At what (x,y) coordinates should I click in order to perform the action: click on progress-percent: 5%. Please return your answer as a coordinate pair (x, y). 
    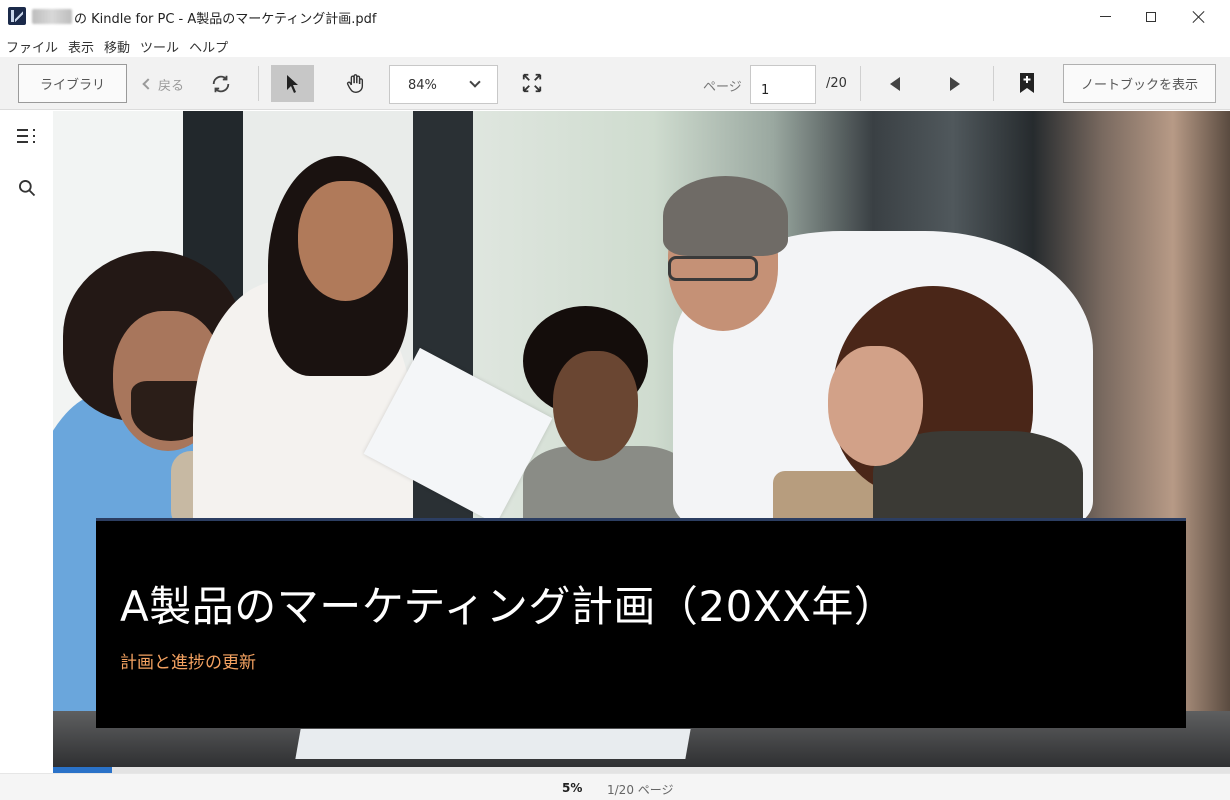
    Looking at the image, I should click on (572, 788).